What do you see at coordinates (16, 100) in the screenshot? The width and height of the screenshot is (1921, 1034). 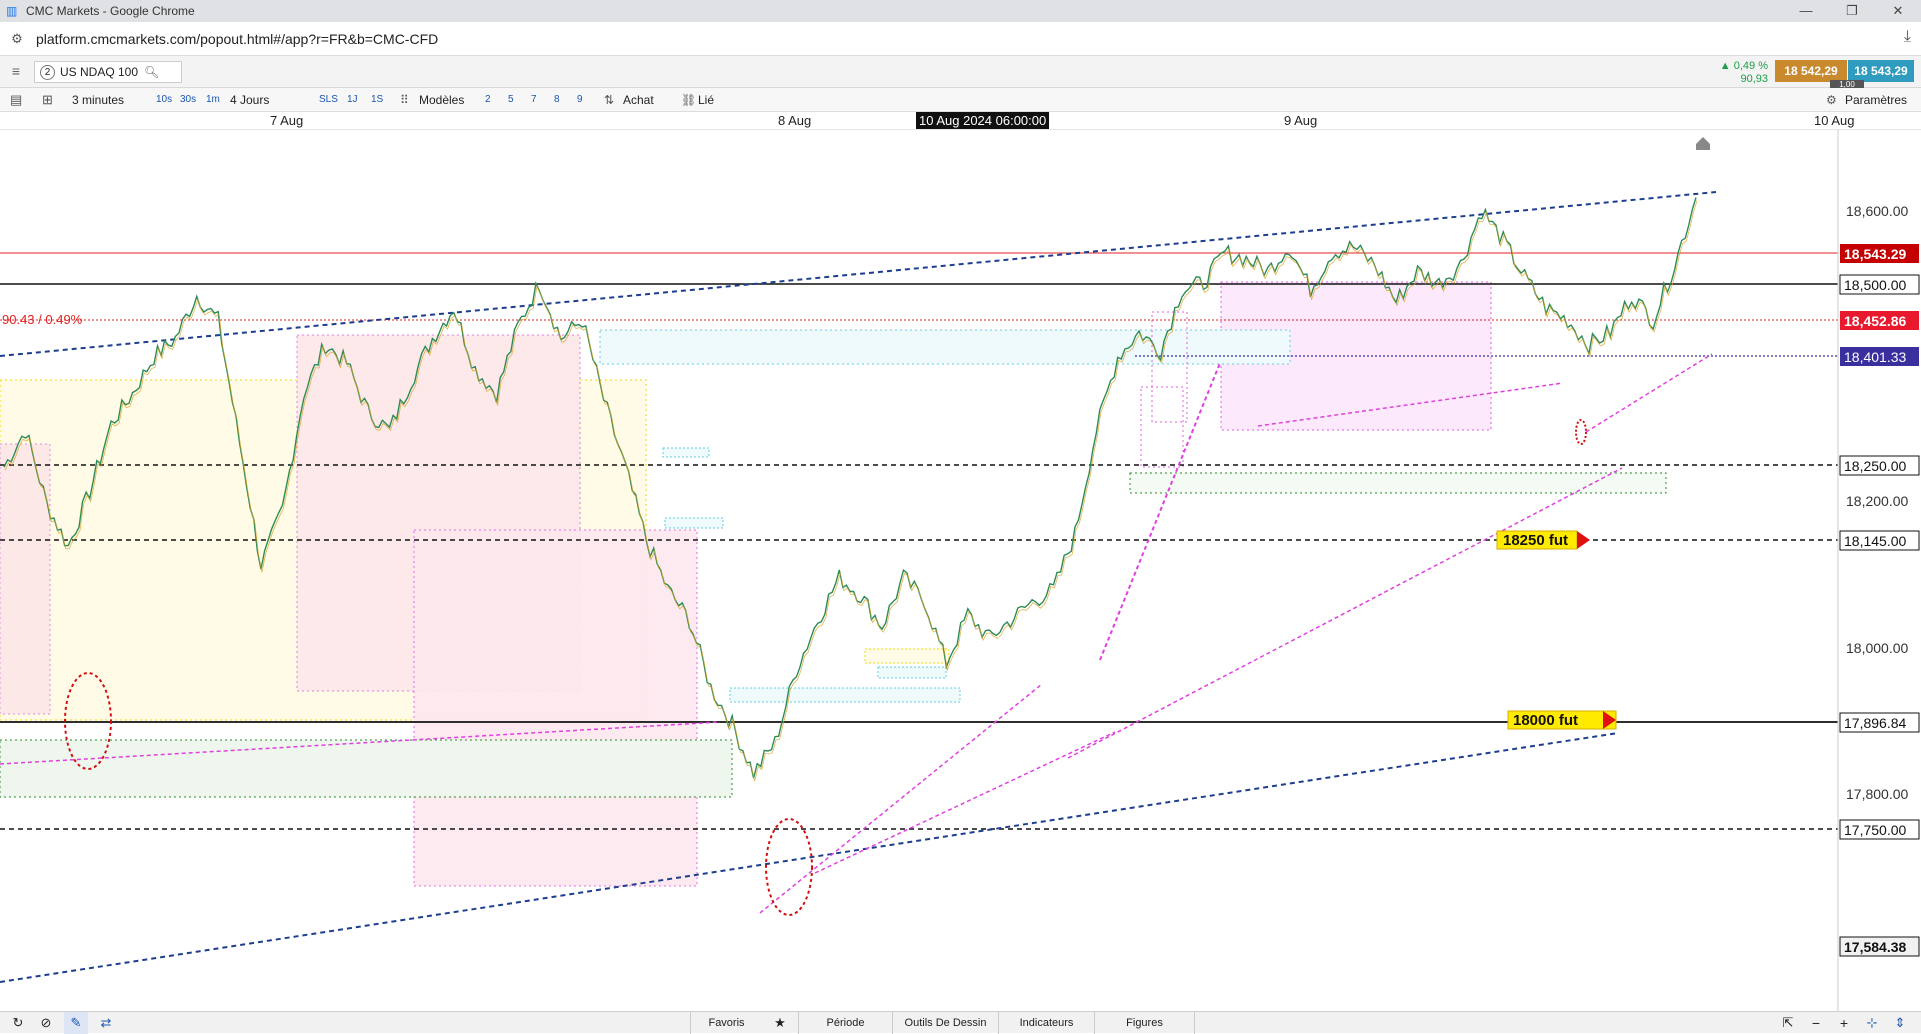 I see `list-view-icon: ▤` at bounding box center [16, 100].